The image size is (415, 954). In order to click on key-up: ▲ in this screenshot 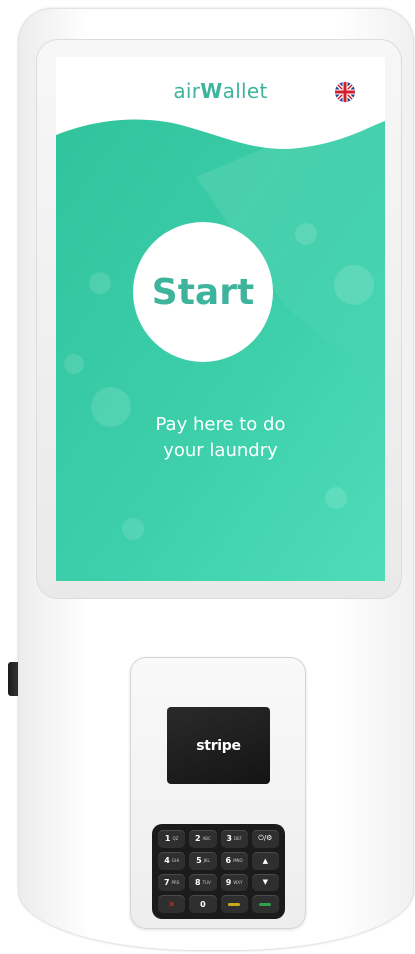, I will do `click(265, 860)`.